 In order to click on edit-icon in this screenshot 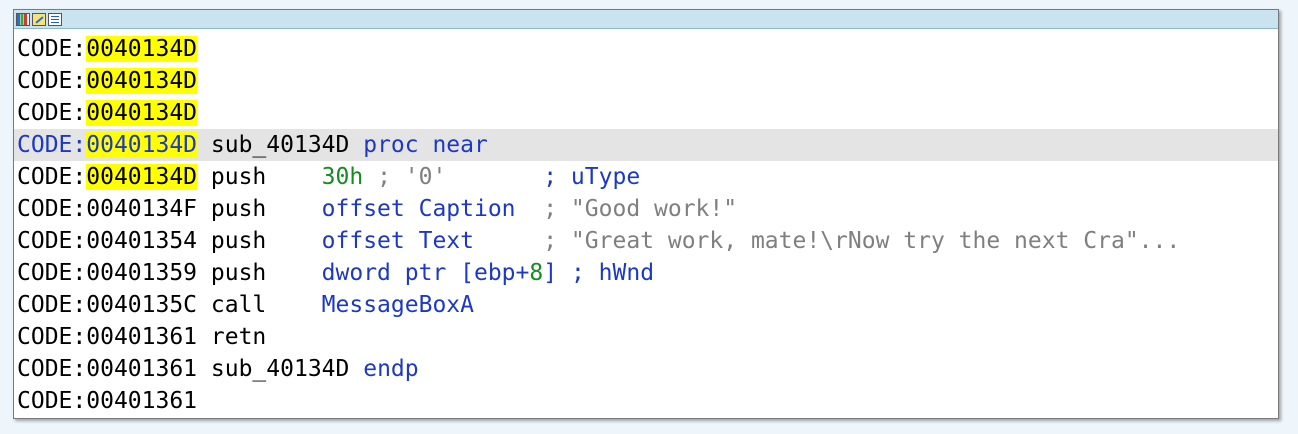, I will do `click(39, 19)`.